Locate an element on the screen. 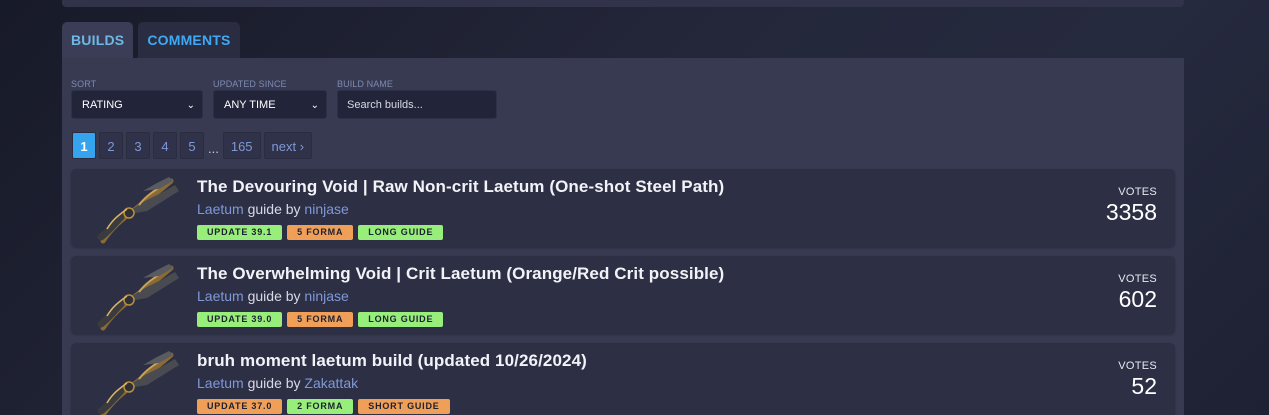 The image size is (1269, 415). build-search-input is located at coordinates (417, 104).